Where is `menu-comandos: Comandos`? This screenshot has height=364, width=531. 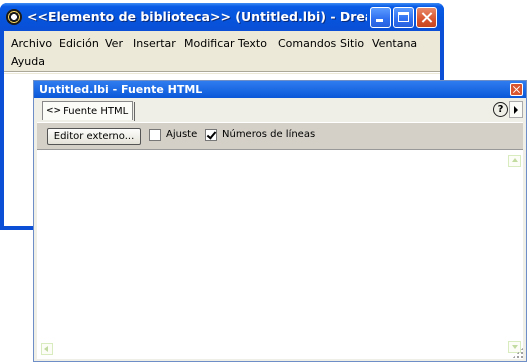
menu-comandos: Comandos is located at coordinates (307, 43).